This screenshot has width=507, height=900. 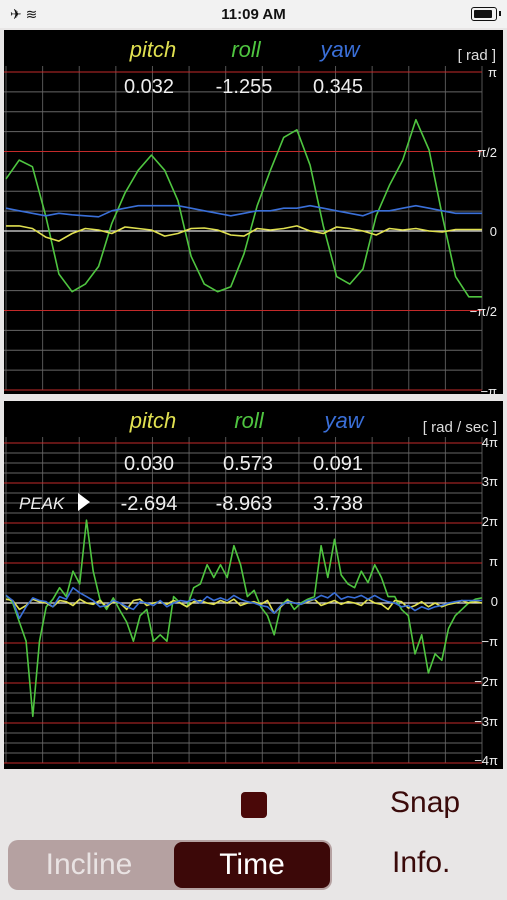 I want to click on snap-button: Snap, so click(x=425, y=803).